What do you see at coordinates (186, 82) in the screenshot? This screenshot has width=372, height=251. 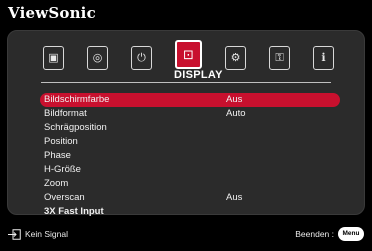 I see `tab-divider` at bounding box center [186, 82].